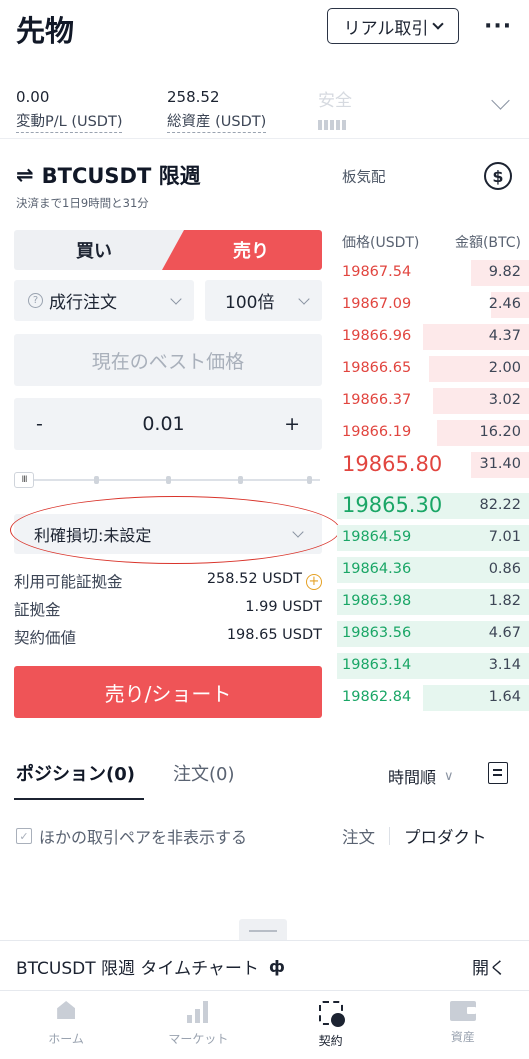 This screenshot has width=529, height=1059. I want to click on pair-selector: ⇌ BTCUSDT 限週, so click(108, 175).